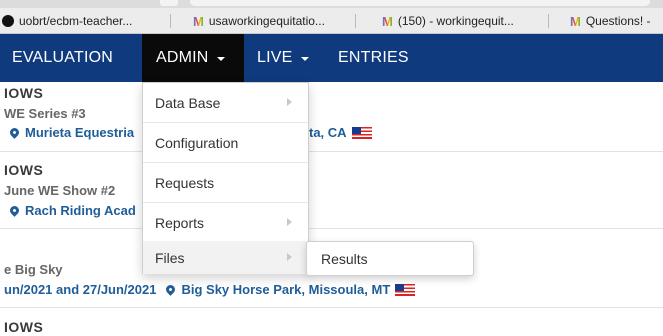 The width and height of the screenshot is (663, 336). What do you see at coordinates (180, 222) in the screenshot?
I see `menu-item-label: Reports` at bounding box center [180, 222].